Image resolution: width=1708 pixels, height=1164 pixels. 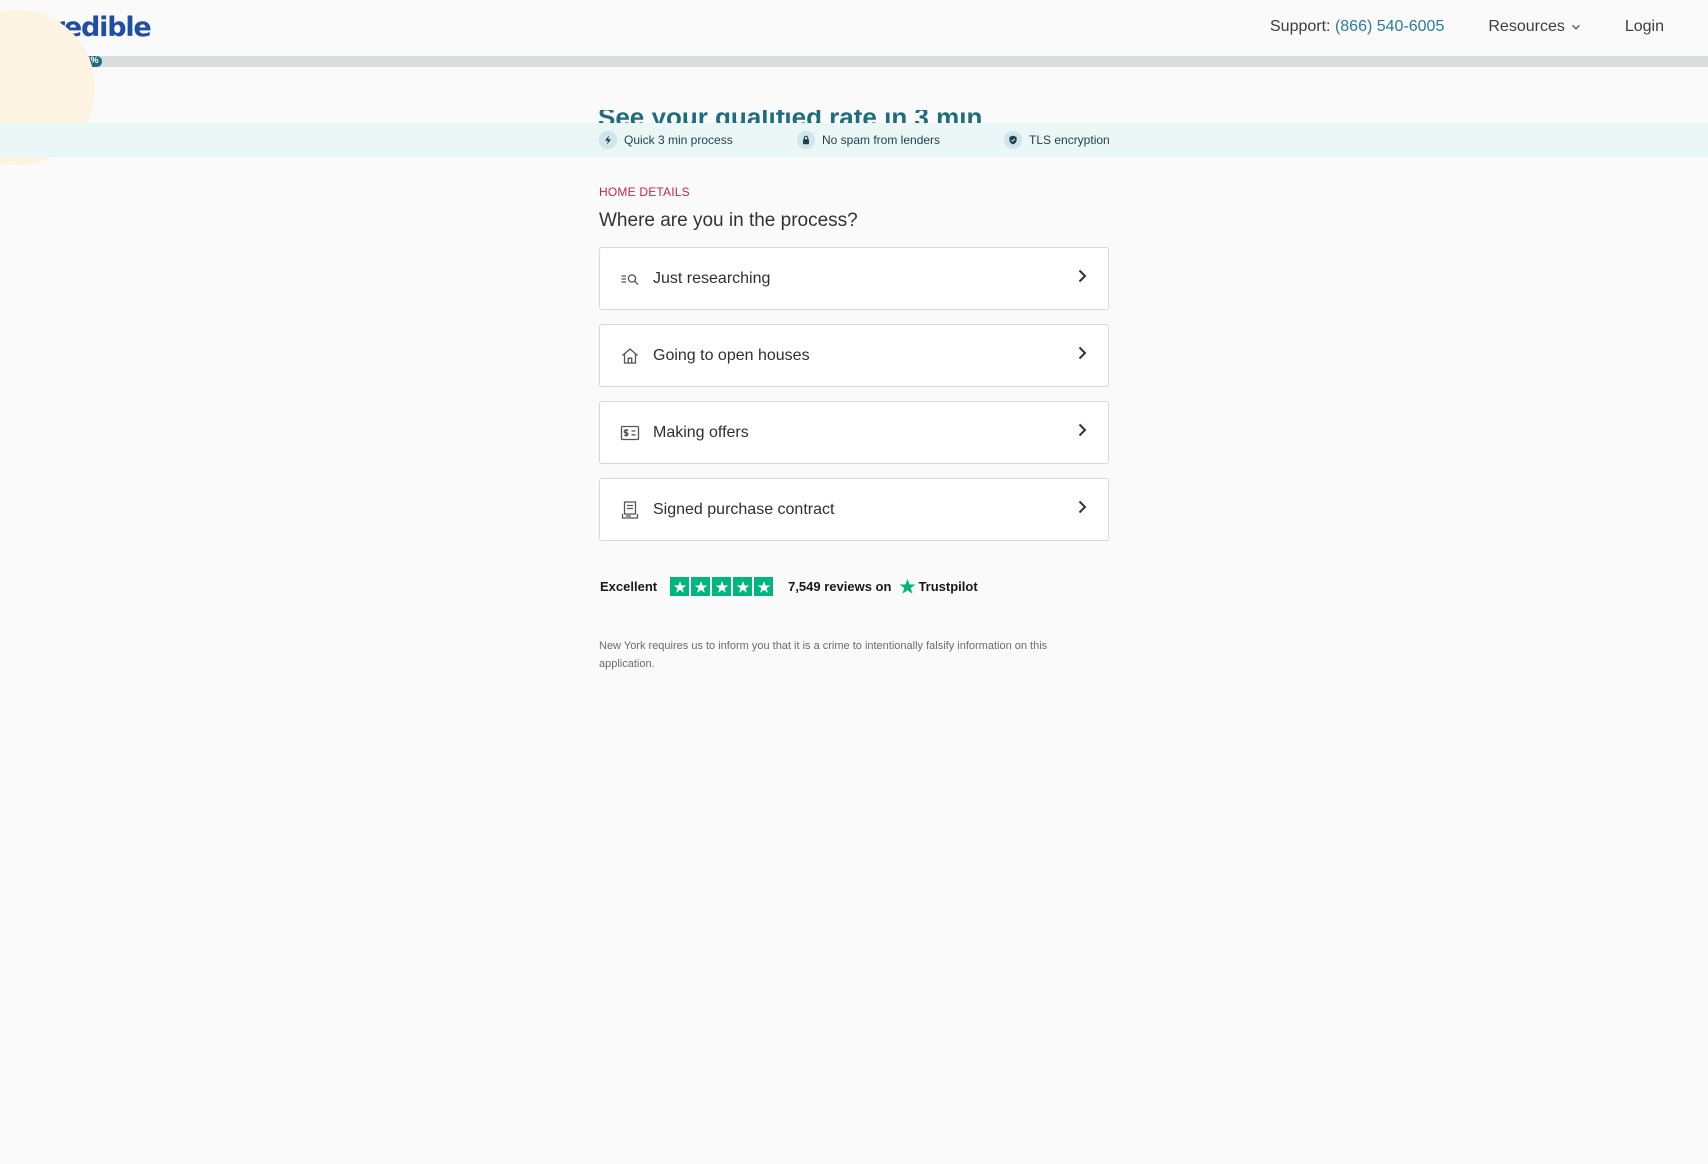 I want to click on option-label: Making offers, so click(x=701, y=432).